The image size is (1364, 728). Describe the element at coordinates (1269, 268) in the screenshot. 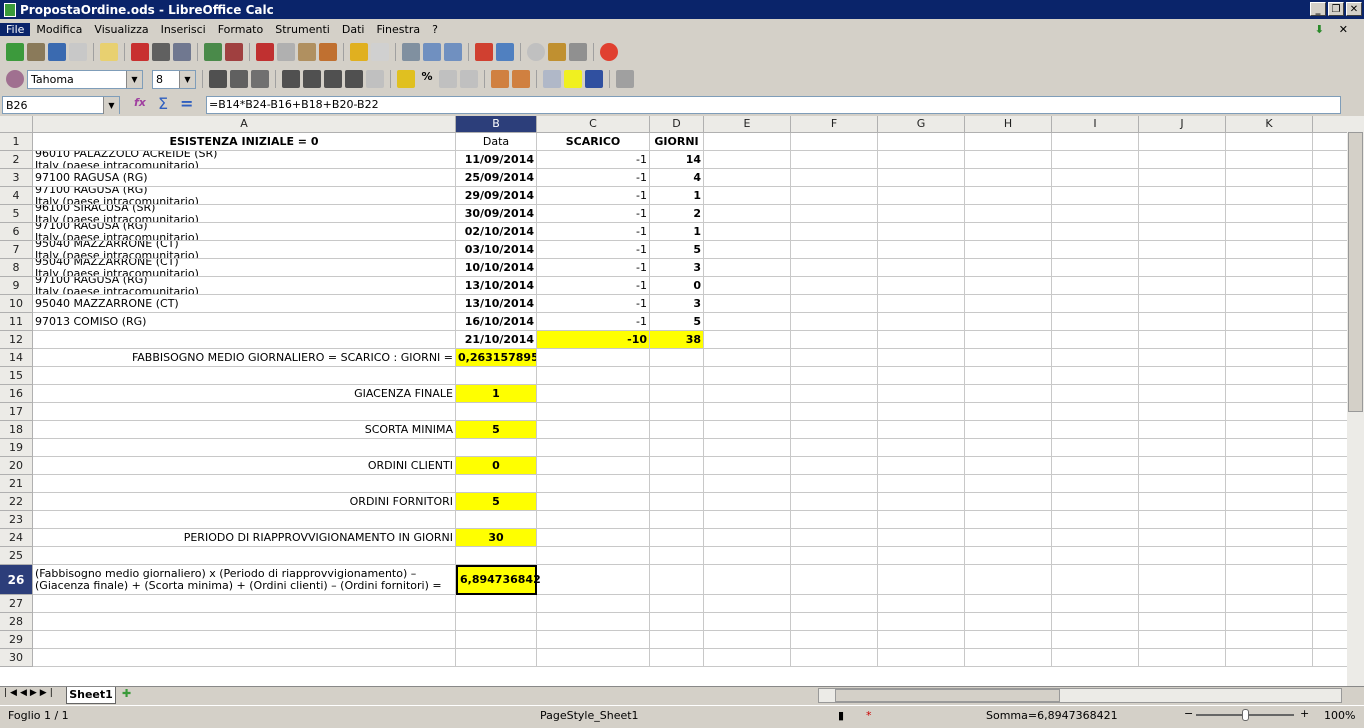

I see `cell-K8` at that location.